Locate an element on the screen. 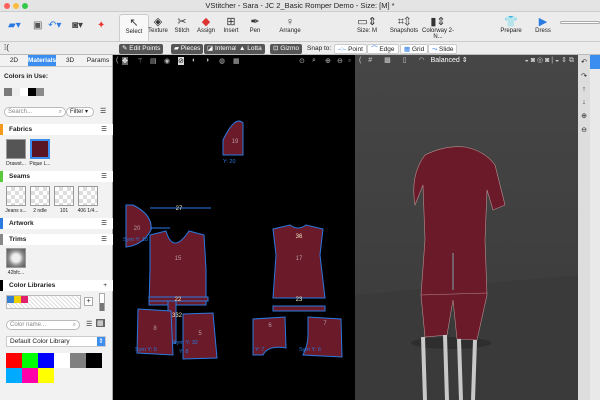 The height and width of the screenshot is (400, 600). size-selector: ▭⇕ Size: M is located at coordinates (367, 27).